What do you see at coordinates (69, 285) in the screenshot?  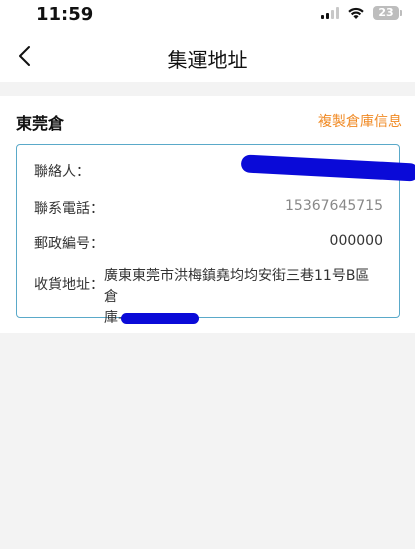 I see `address-label: 收貨地址：` at bounding box center [69, 285].